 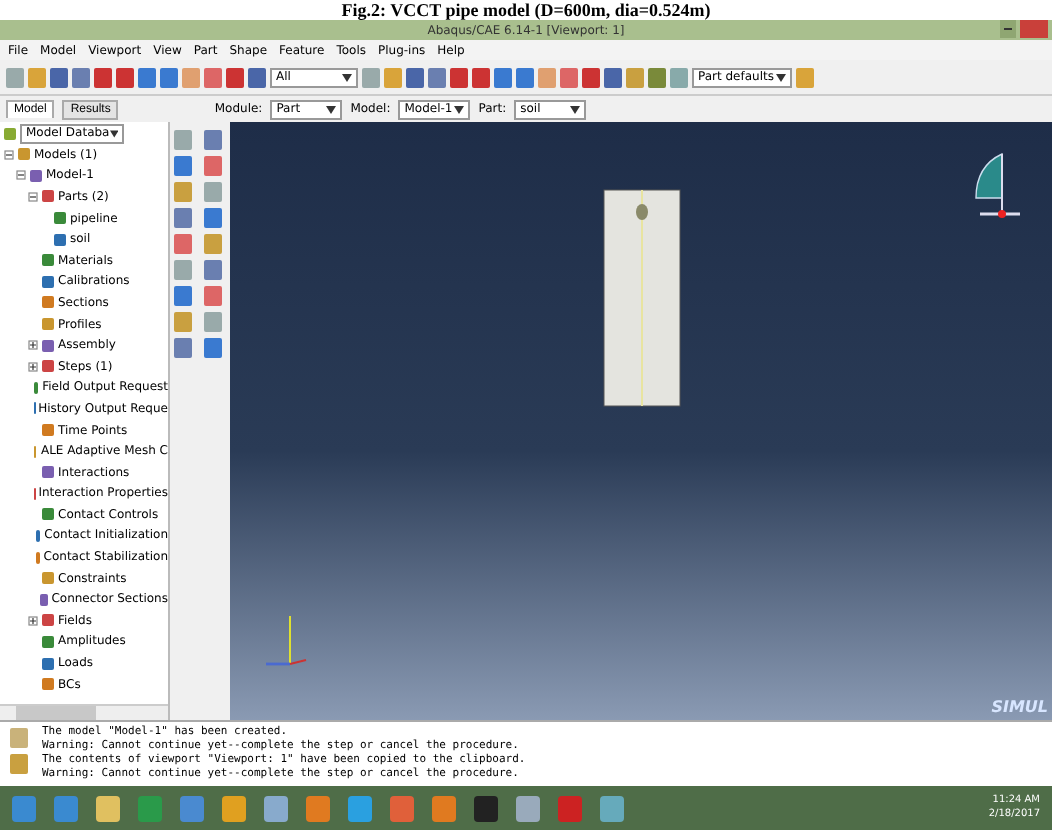 I want to click on database-icon, so click(x=10, y=133).